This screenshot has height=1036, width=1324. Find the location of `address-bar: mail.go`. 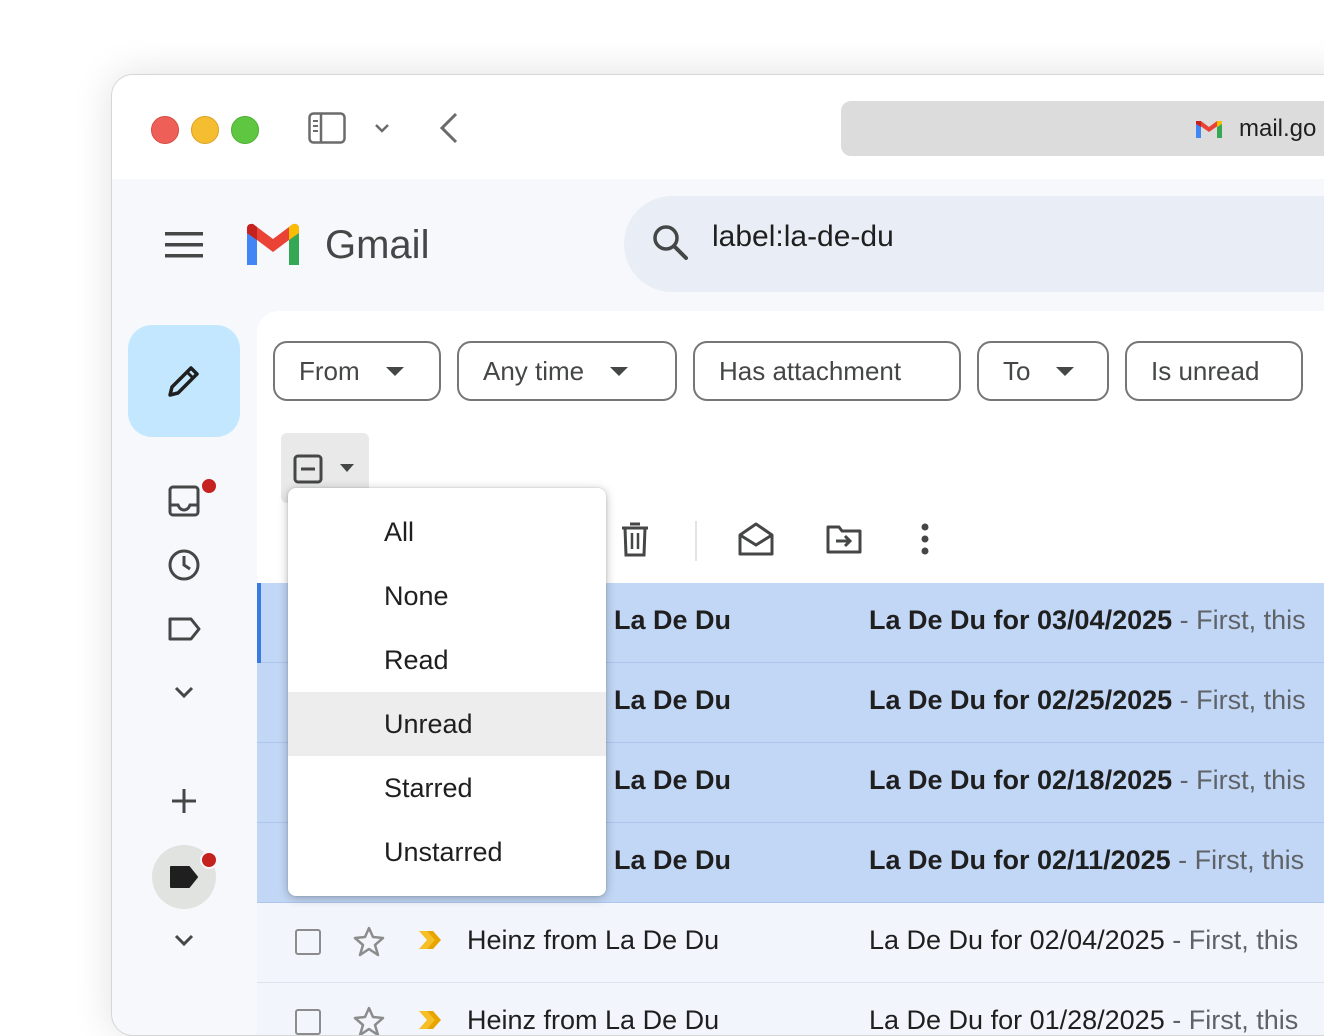

address-bar: mail.go is located at coordinates (1082, 128).